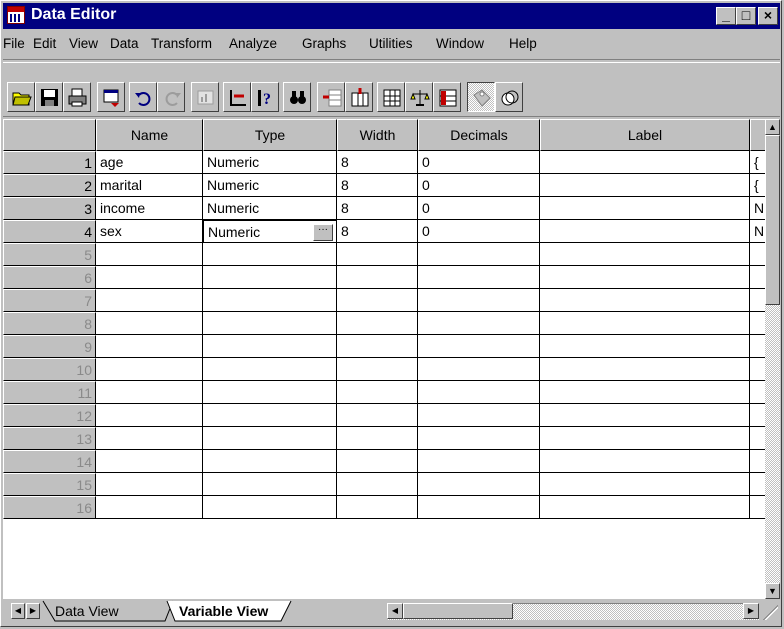  Describe the element at coordinates (757, 162) in the screenshot. I see `cell-values: {` at that location.